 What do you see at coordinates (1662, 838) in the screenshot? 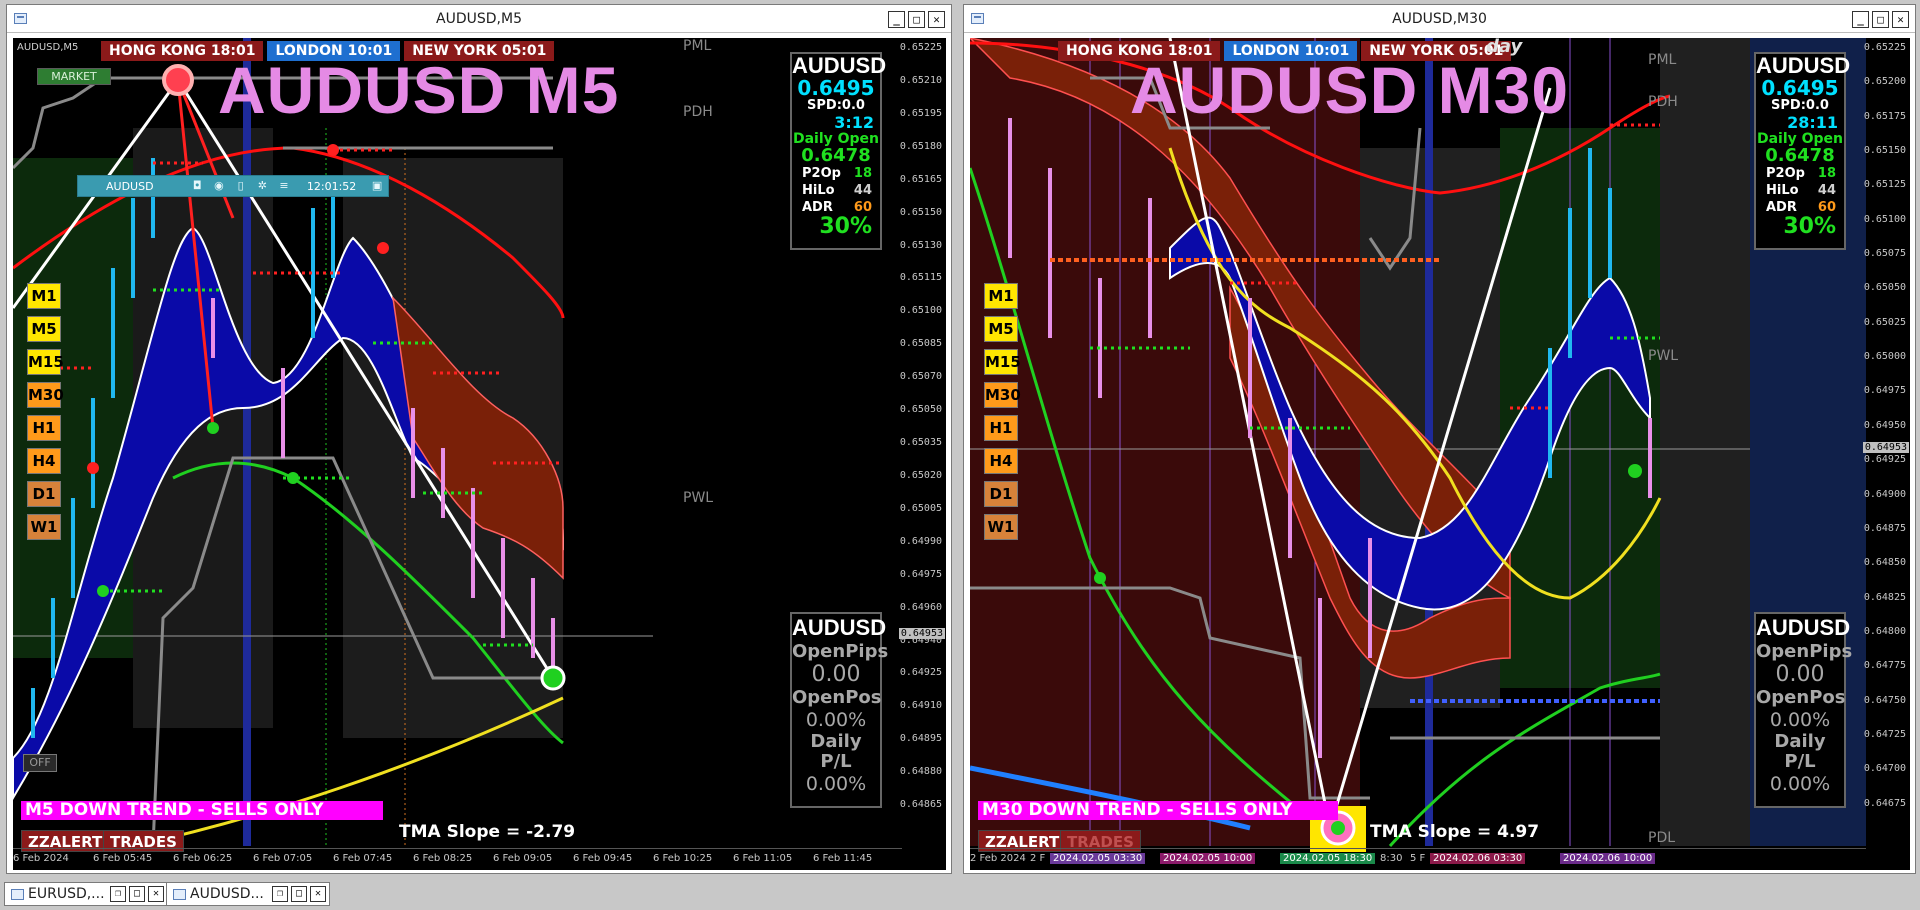
I see `label-pdl: PDL` at bounding box center [1662, 838].